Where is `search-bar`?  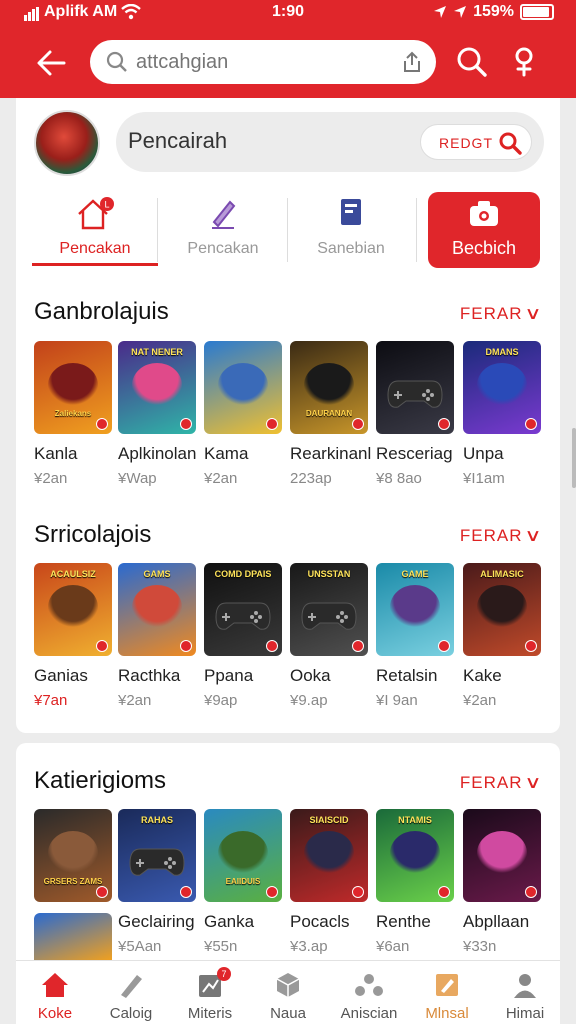 search-bar is located at coordinates (263, 62).